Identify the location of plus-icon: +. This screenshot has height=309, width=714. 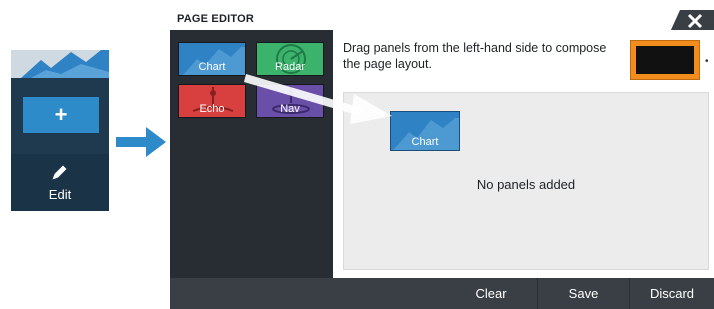
(61, 114).